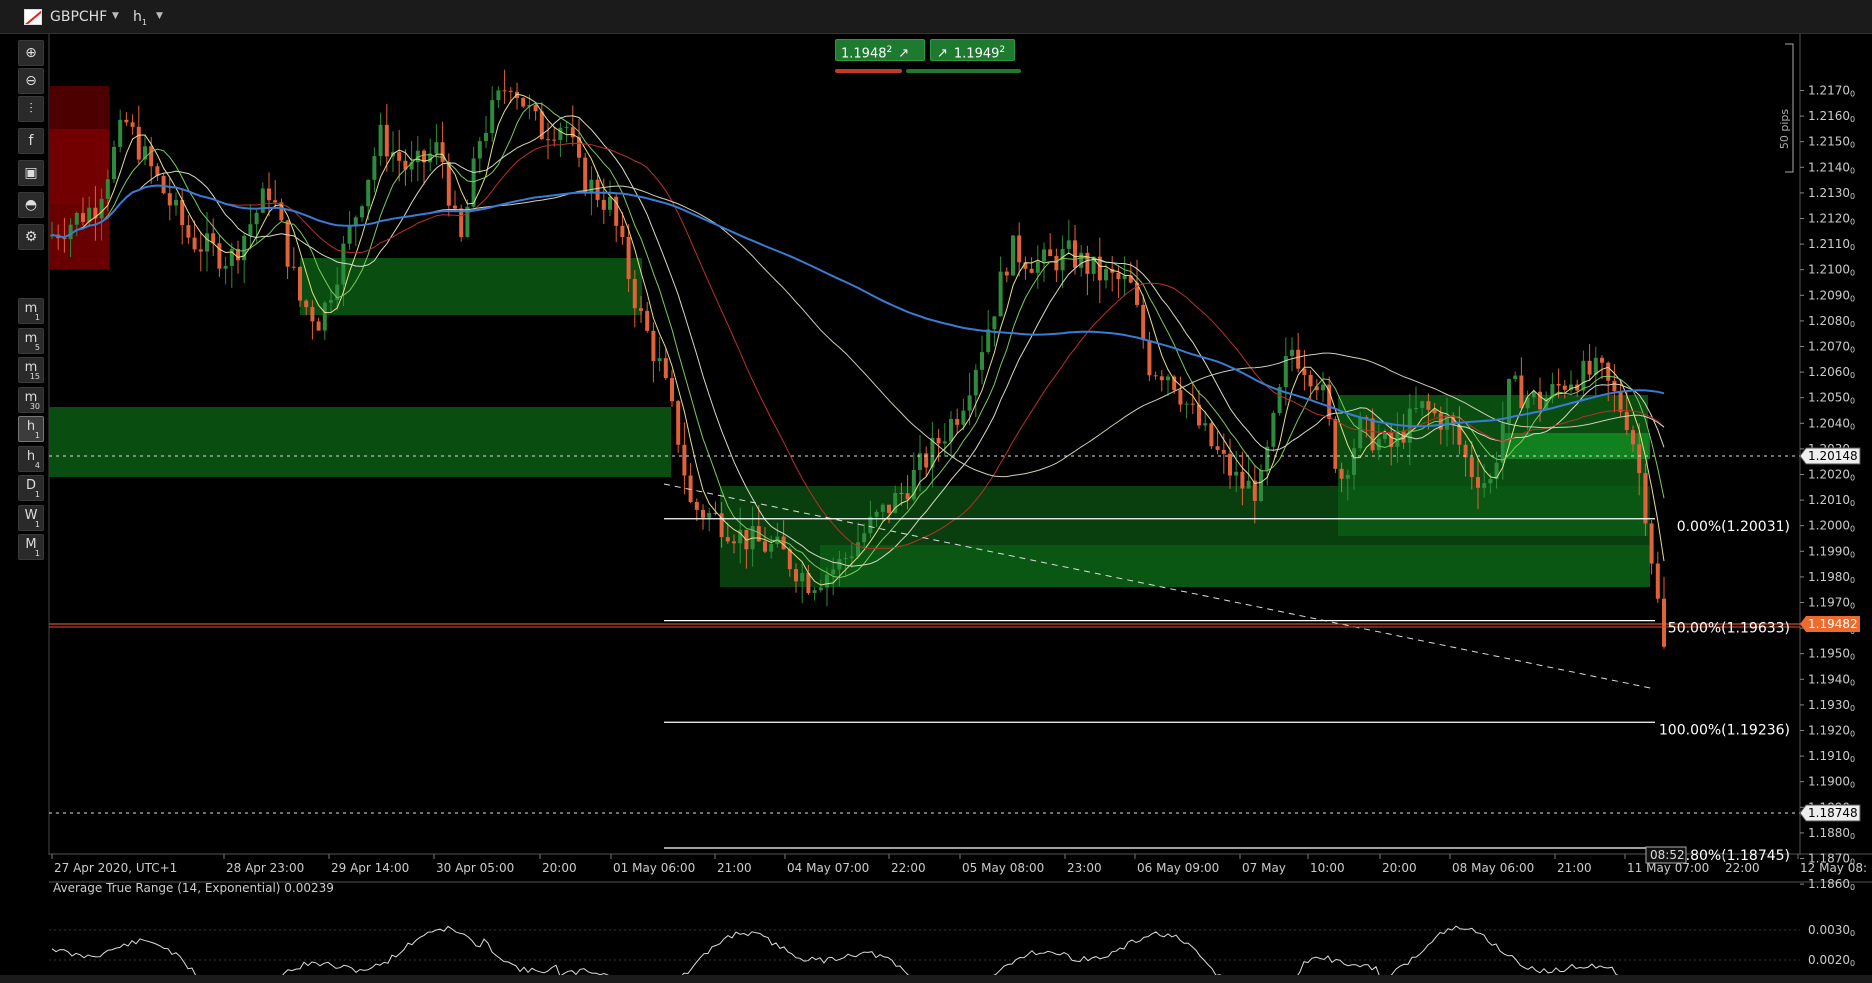 Image resolution: width=1872 pixels, height=983 pixels. Describe the element at coordinates (1327, 868) in the screenshot. I see `time-axis-label: 10:00` at that location.